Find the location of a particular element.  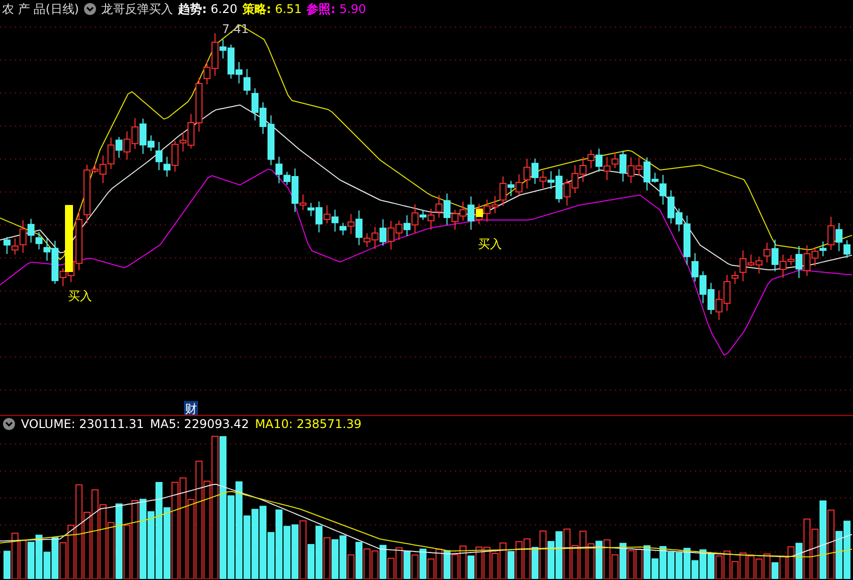

indicator-reading: 参照: 5.90 is located at coordinates (336, 9).